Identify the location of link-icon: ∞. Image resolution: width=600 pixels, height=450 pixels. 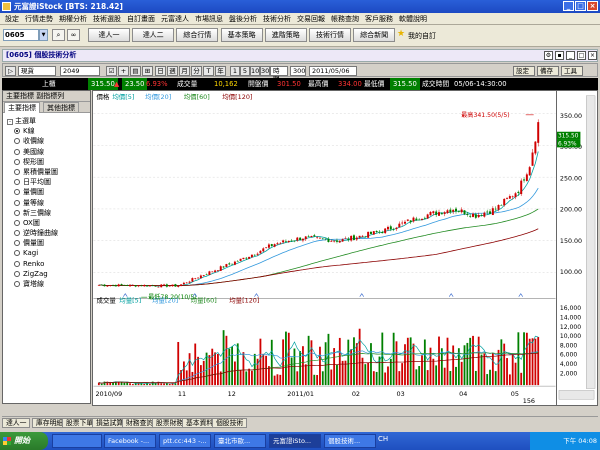
(73, 35).